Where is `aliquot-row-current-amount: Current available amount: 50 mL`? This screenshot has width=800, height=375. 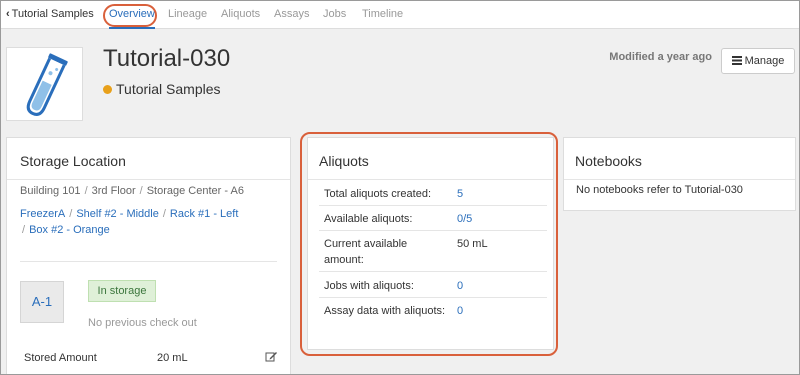
aliquot-row-current-amount: Current available amount: 50 mL is located at coordinates (433, 251).